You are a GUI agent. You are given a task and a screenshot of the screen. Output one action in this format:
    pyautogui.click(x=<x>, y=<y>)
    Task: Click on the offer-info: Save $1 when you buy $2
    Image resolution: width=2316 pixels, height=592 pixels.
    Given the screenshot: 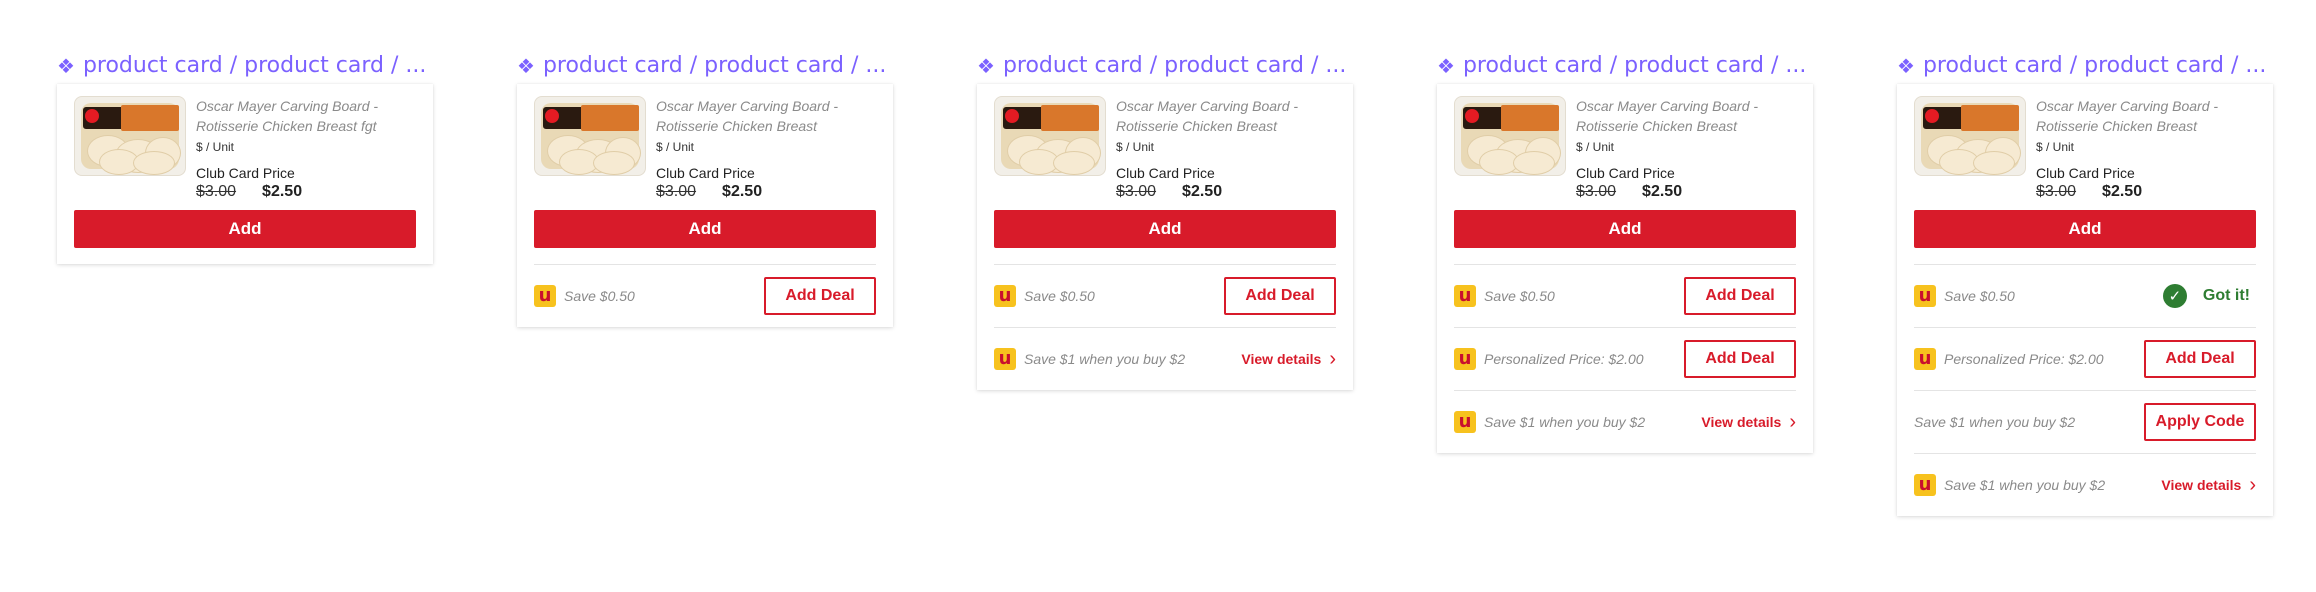 What is the action you would take?
    pyautogui.click(x=1994, y=422)
    